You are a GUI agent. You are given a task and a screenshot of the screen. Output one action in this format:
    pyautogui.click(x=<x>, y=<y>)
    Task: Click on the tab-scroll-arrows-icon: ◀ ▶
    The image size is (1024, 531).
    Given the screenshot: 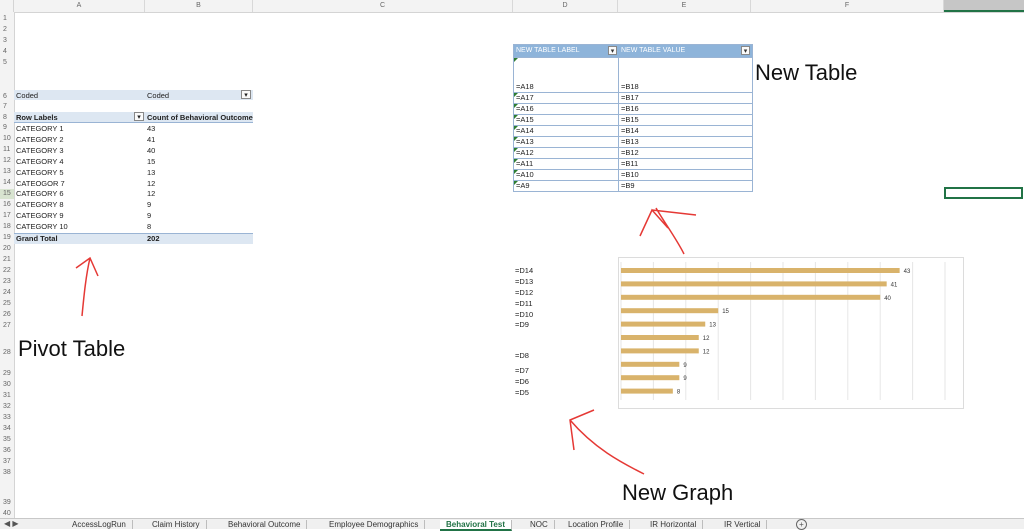 What is the action you would take?
    pyautogui.click(x=11, y=523)
    